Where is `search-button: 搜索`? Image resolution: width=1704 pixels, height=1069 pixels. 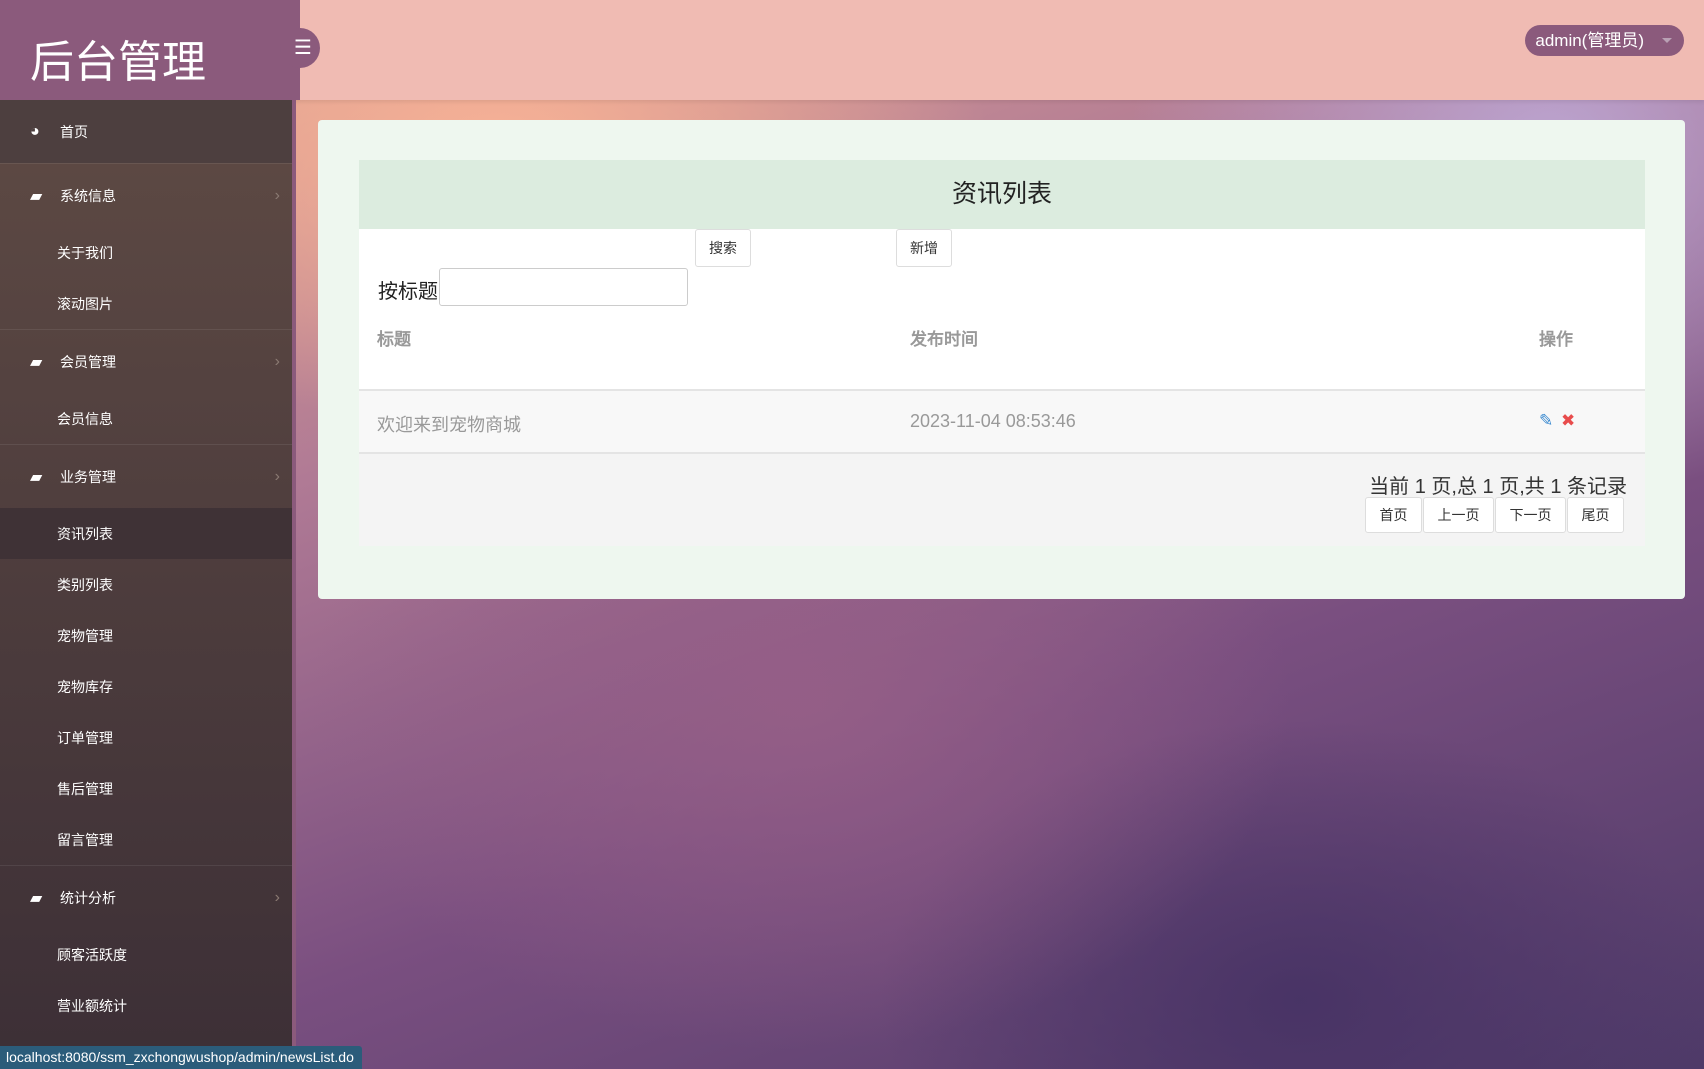
search-button: 搜索 is located at coordinates (723, 248).